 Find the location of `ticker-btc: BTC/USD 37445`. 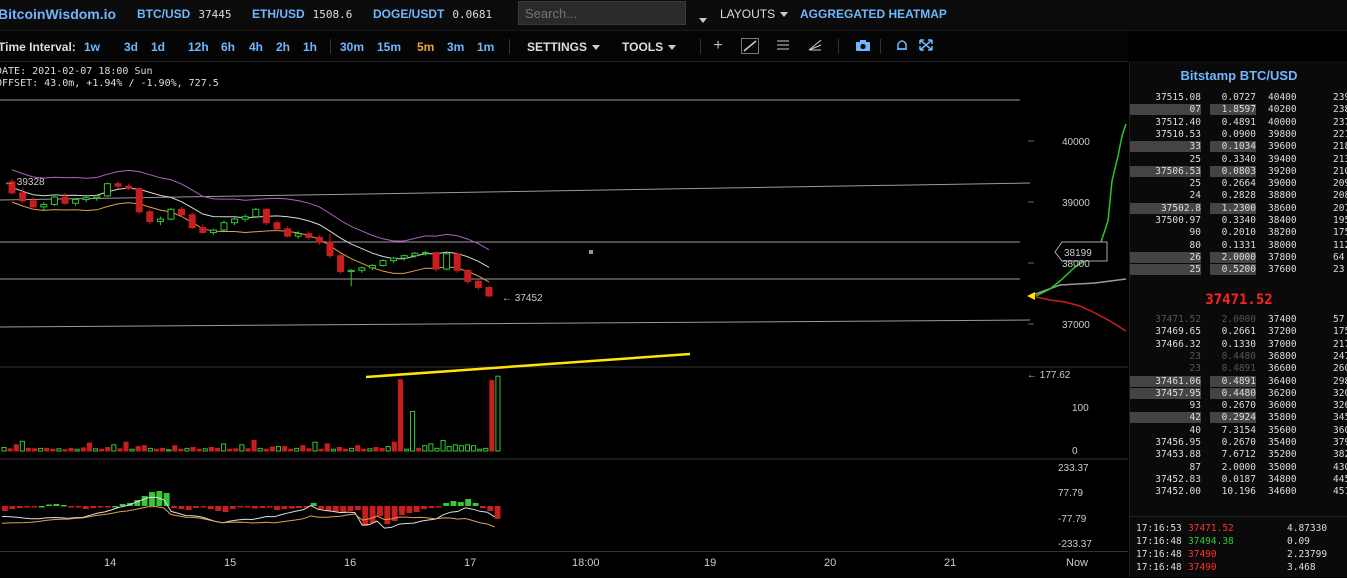

ticker-btc: BTC/USD 37445 is located at coordinates (184, 14).